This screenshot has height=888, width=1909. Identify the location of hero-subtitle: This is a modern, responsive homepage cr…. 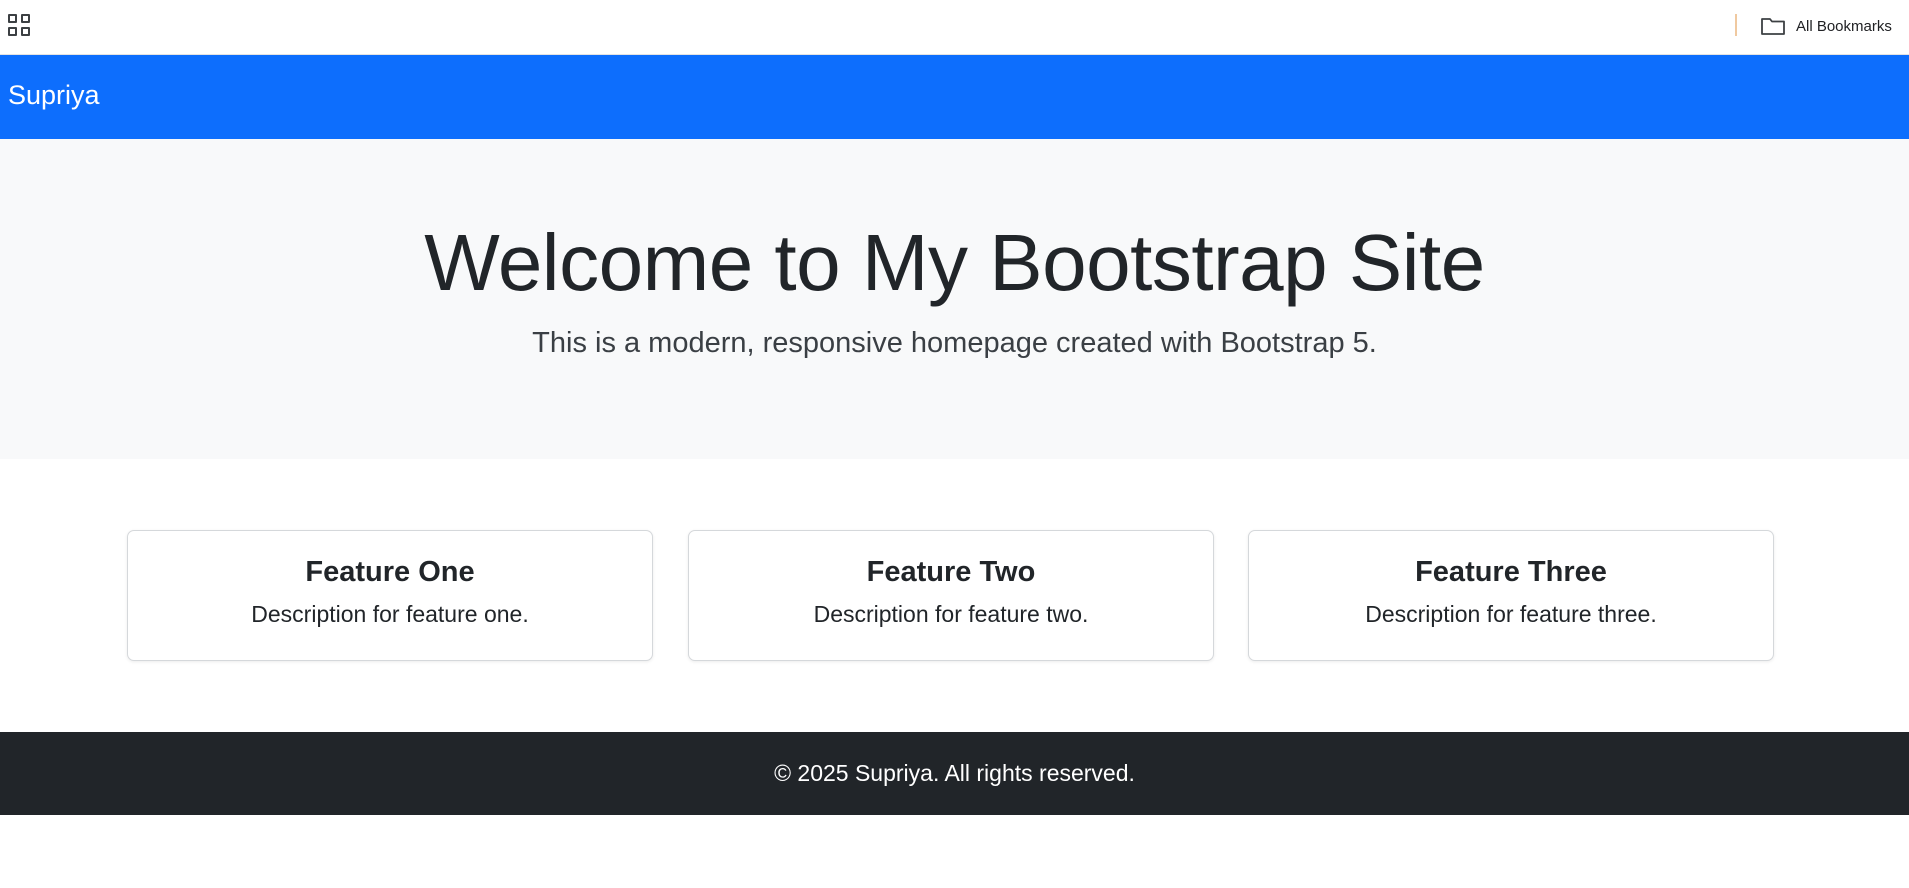
(954, 343).